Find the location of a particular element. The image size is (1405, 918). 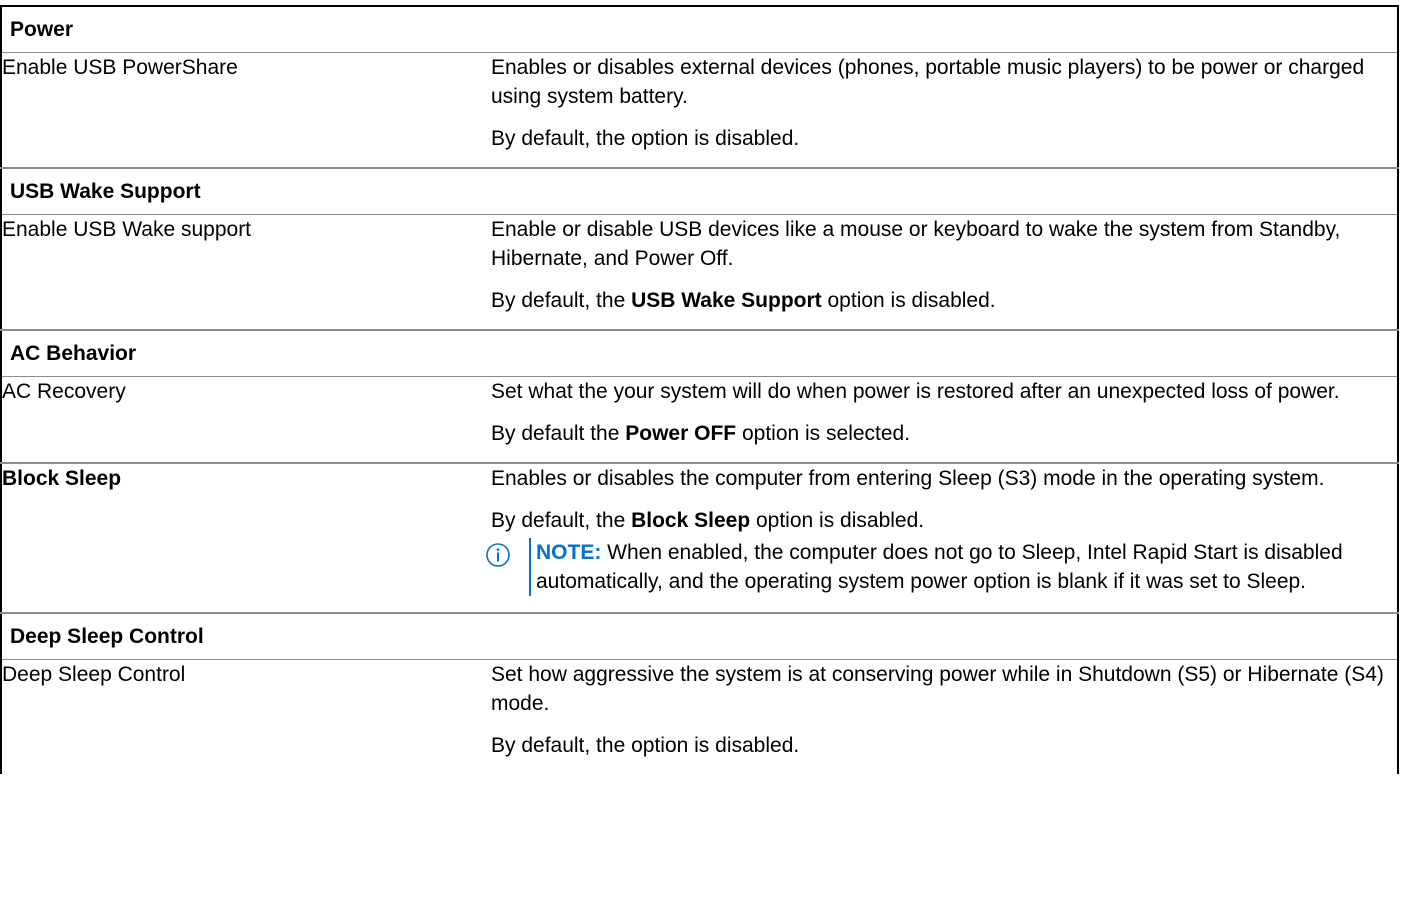

option-name: Enable USB Wake support is located at coordinates (246, 272).